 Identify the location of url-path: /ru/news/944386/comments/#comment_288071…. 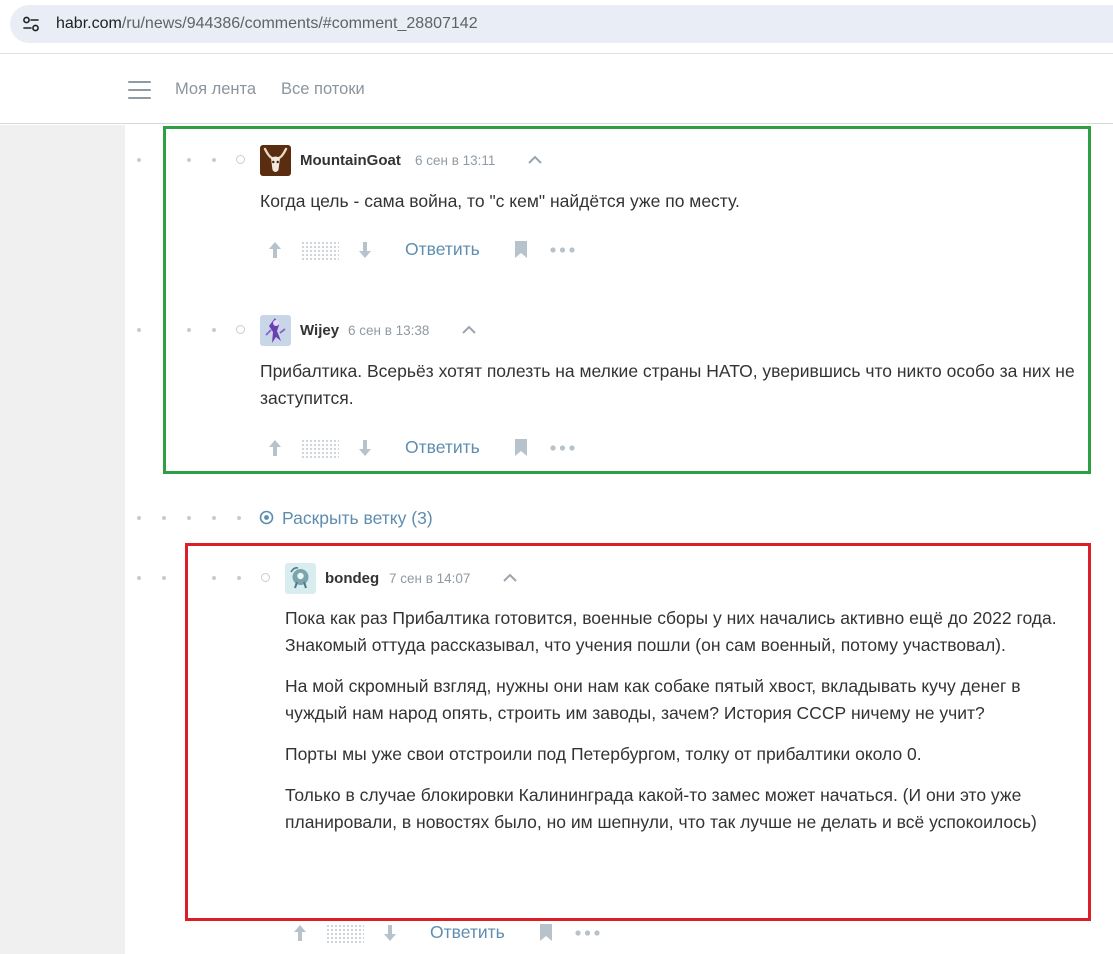
(299, 23).